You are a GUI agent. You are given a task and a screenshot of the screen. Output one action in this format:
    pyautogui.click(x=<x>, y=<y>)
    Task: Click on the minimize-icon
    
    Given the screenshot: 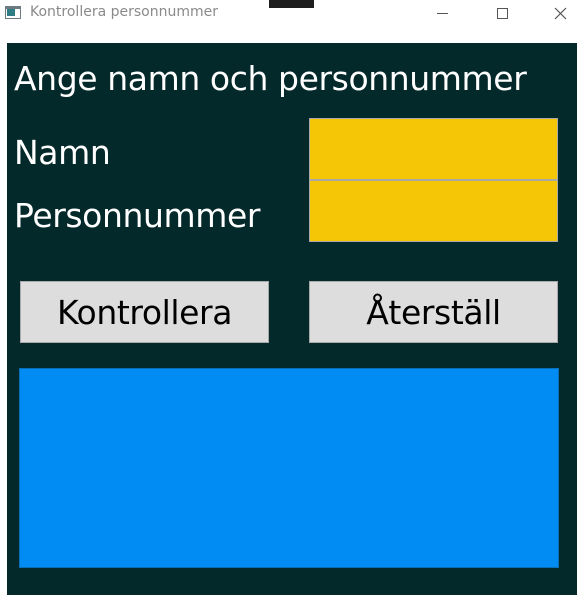 What is the action you would take?
    pyautogui.click(x=442, y=13)
    